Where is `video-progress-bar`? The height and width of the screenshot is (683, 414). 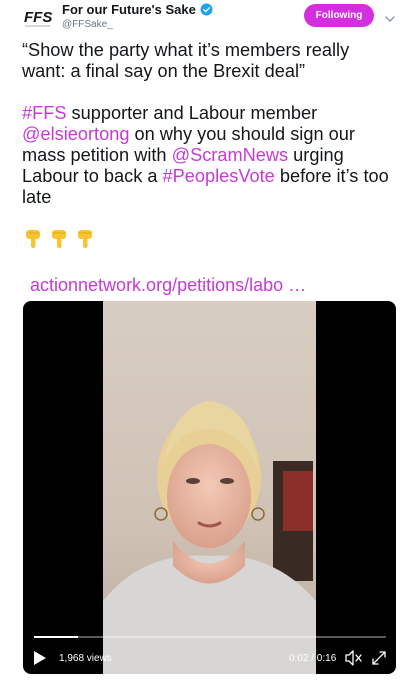 video-progress-bar is located at coordinates (210, 637).